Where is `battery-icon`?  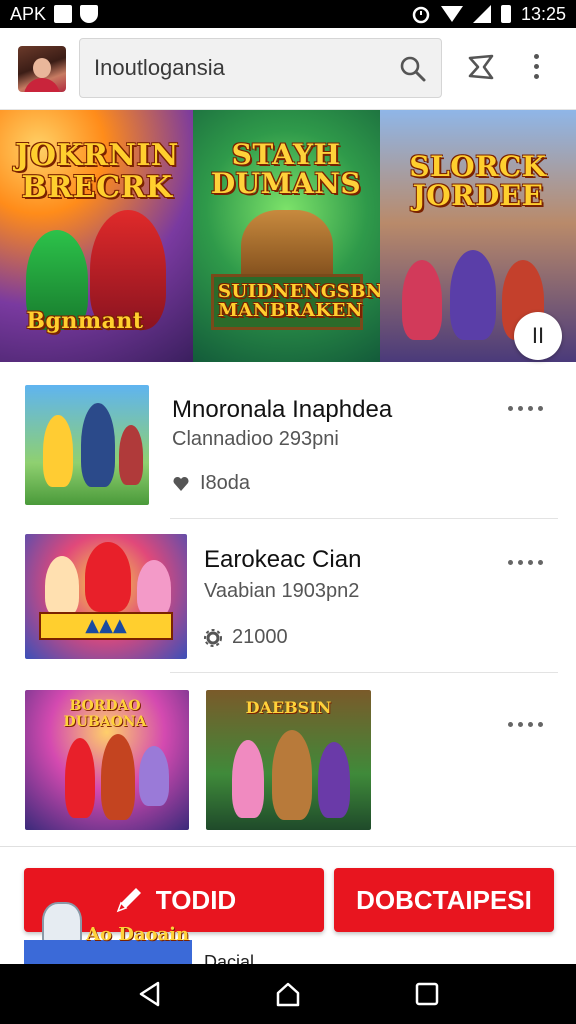 battery-icon is located at coordinates (505, 14).